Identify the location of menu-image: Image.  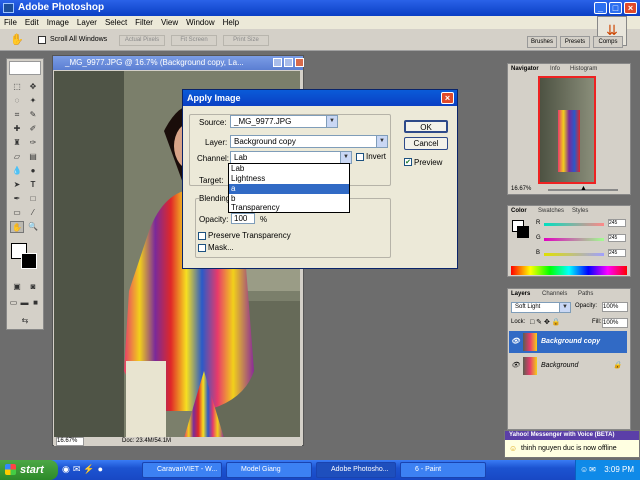
(58, 22).